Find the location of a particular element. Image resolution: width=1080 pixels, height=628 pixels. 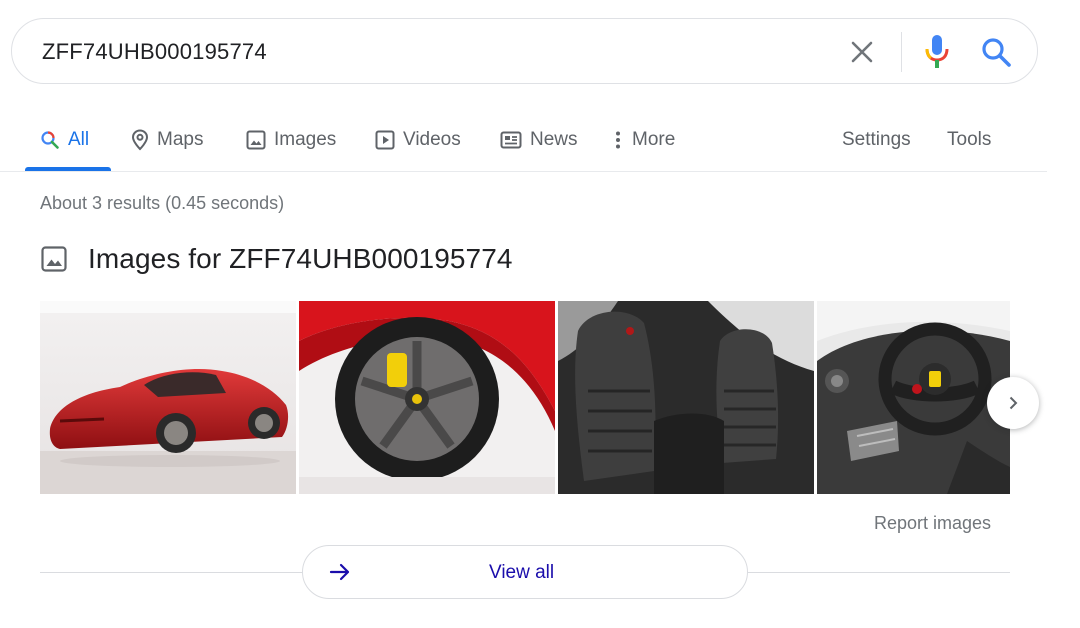

tab-images: Images is located at coordinates (291, 140).